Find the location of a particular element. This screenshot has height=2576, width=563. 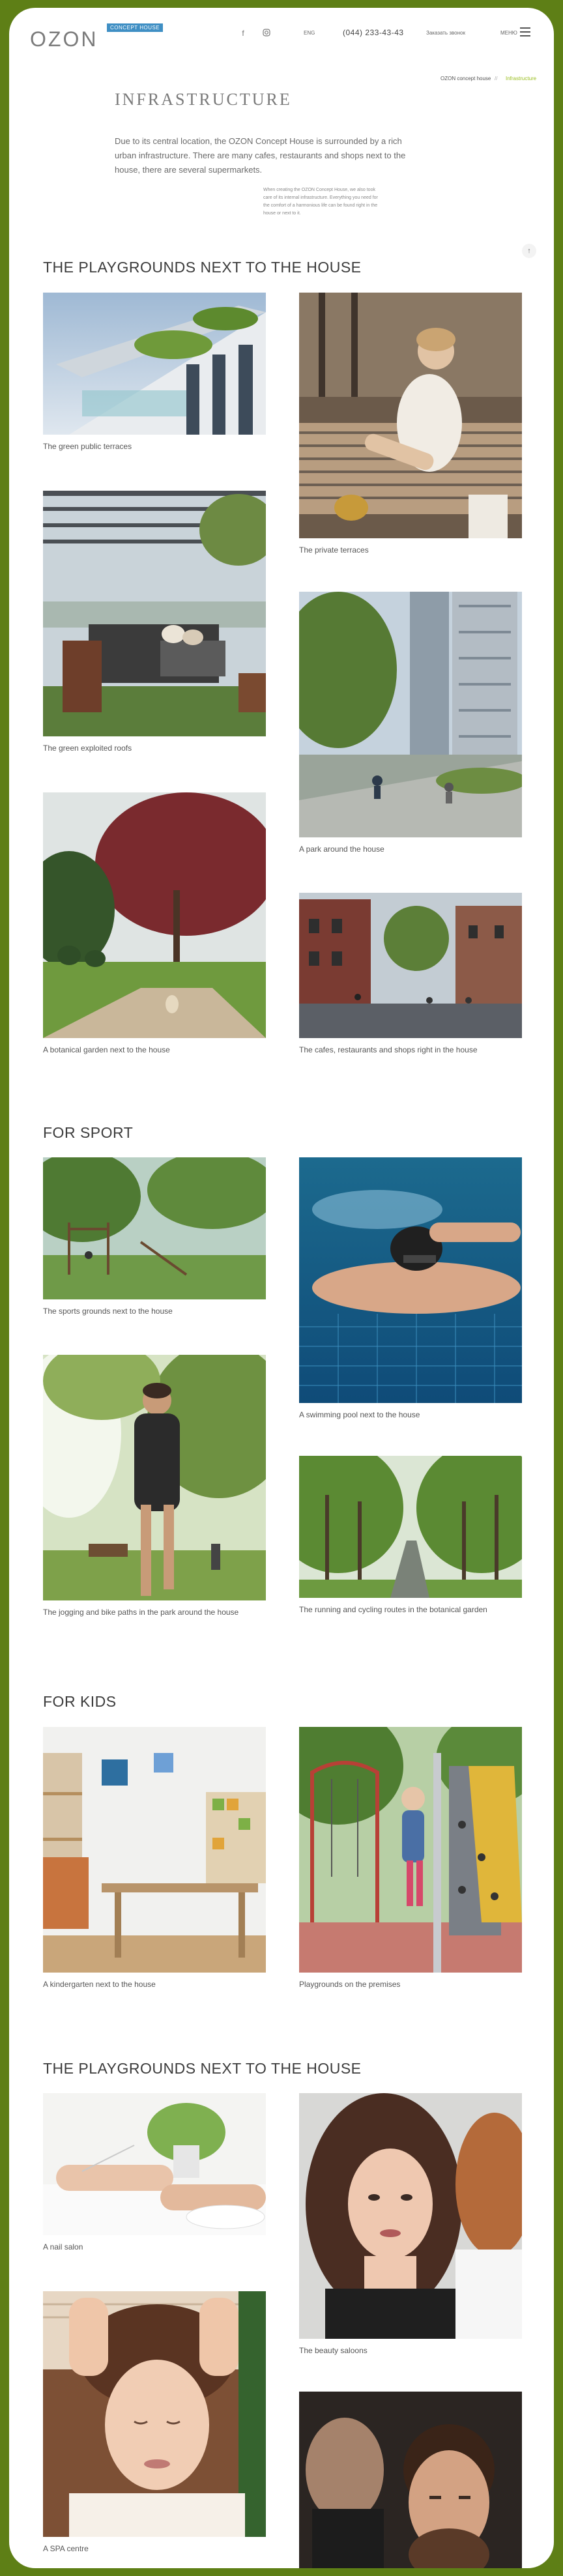

card-caption: Playgrounds on the premises is located at coordinates (350, 1984).